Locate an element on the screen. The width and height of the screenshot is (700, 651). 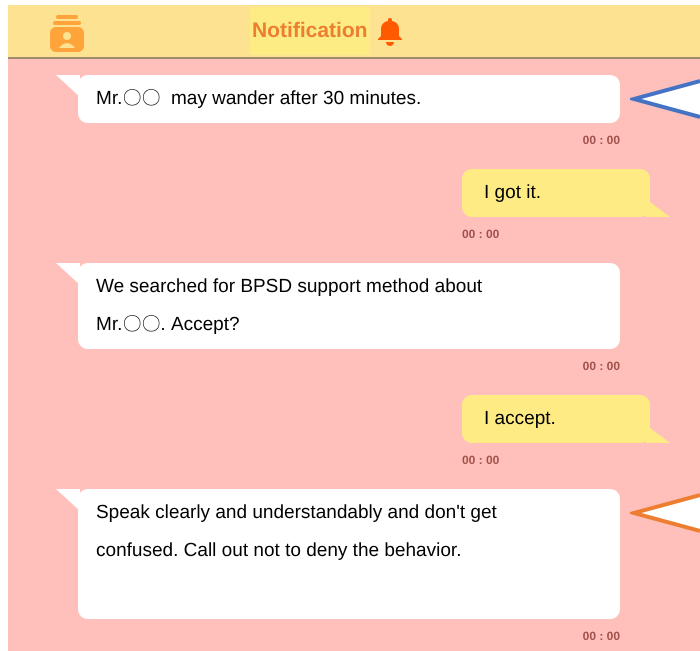
message-bubble: We searched for BPSD support method about Mr.〇〇. Accept? is located at coordinates (349, 306).